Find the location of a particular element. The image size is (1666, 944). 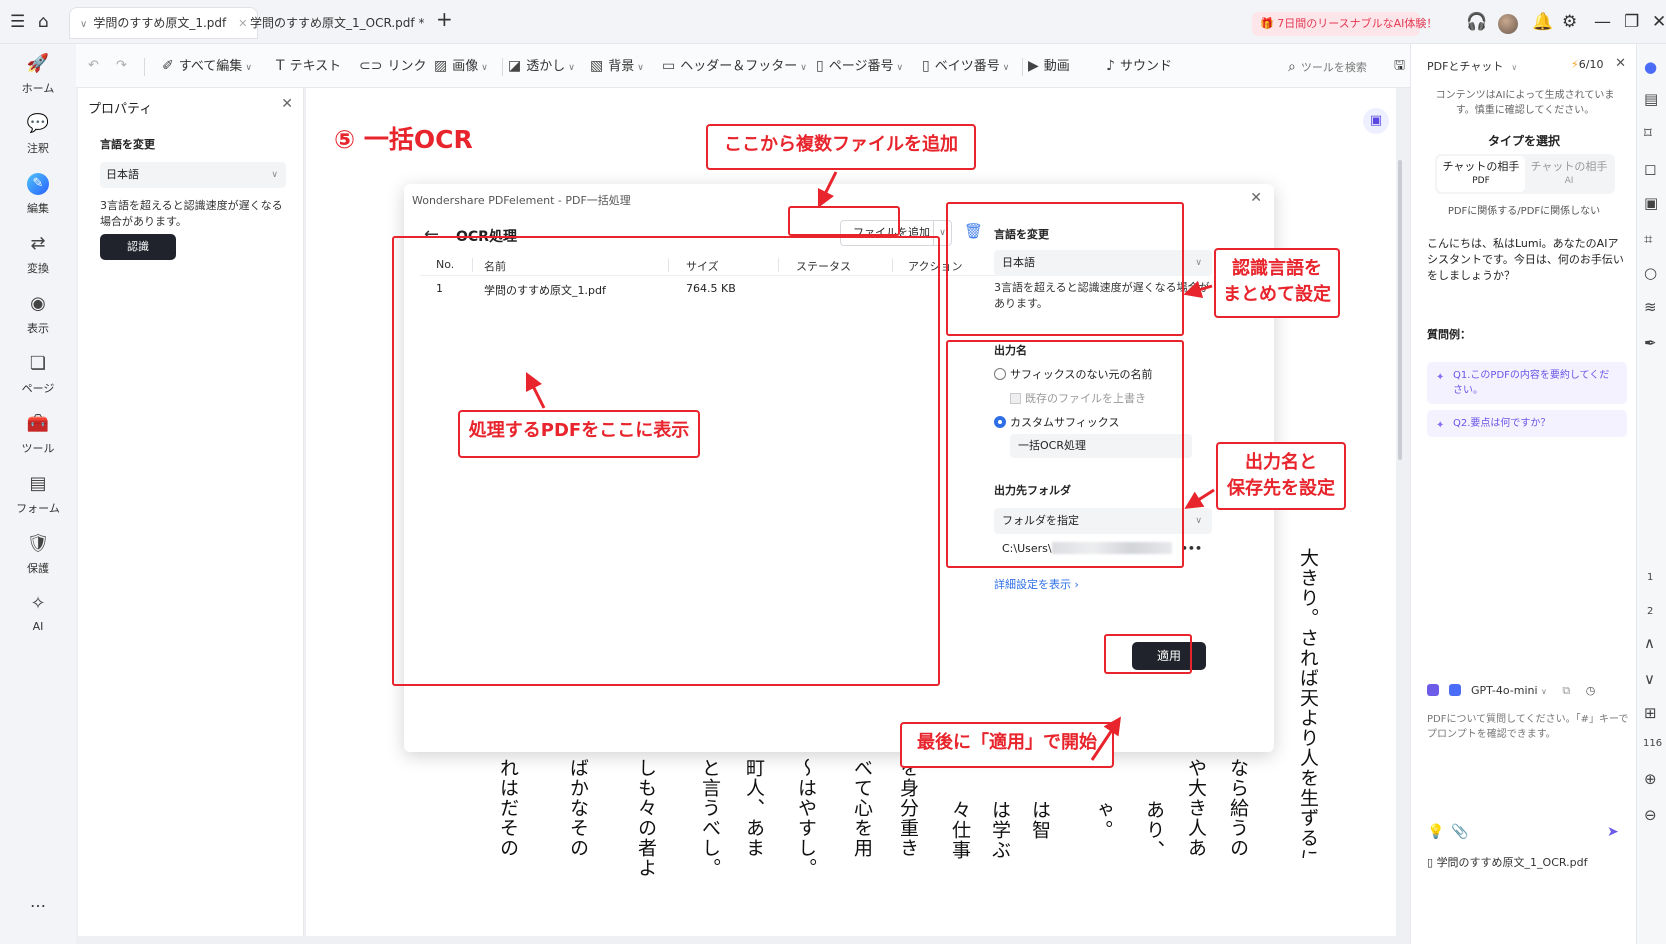

nav-comment: 💬 注釈 is located at coordinates (38, 134).